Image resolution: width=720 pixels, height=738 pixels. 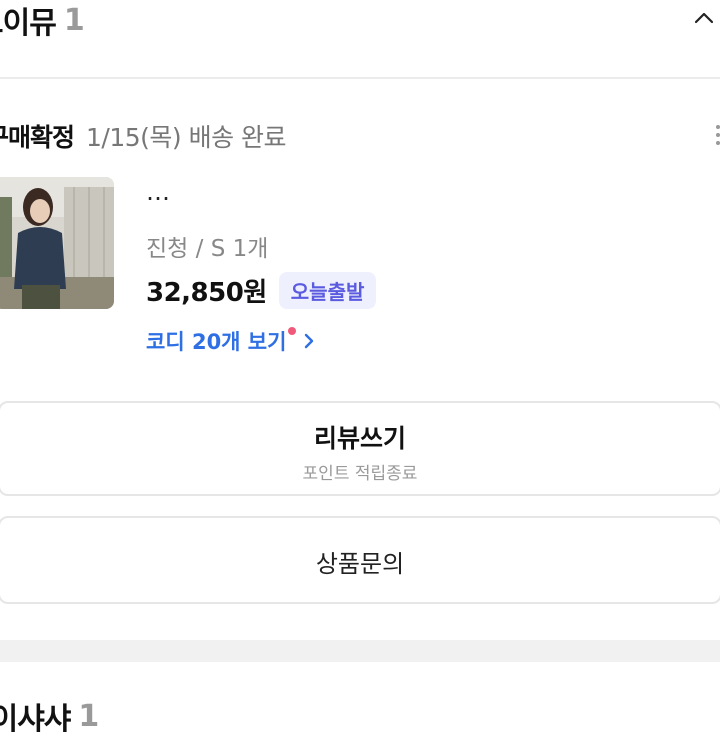 I want to click on codi-link-label: 코디 20개 보기, so click(x=216, y=342).